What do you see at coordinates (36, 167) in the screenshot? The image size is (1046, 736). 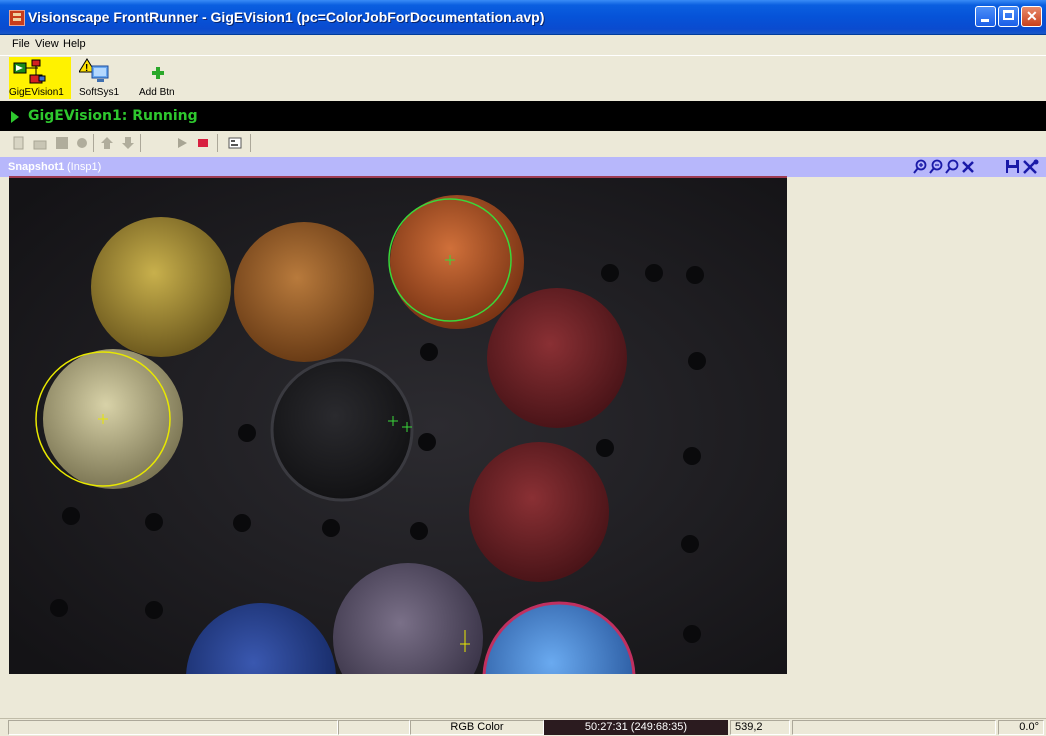 I see `snapshot-title: Snapshot1` at bounding box center [36, 167].